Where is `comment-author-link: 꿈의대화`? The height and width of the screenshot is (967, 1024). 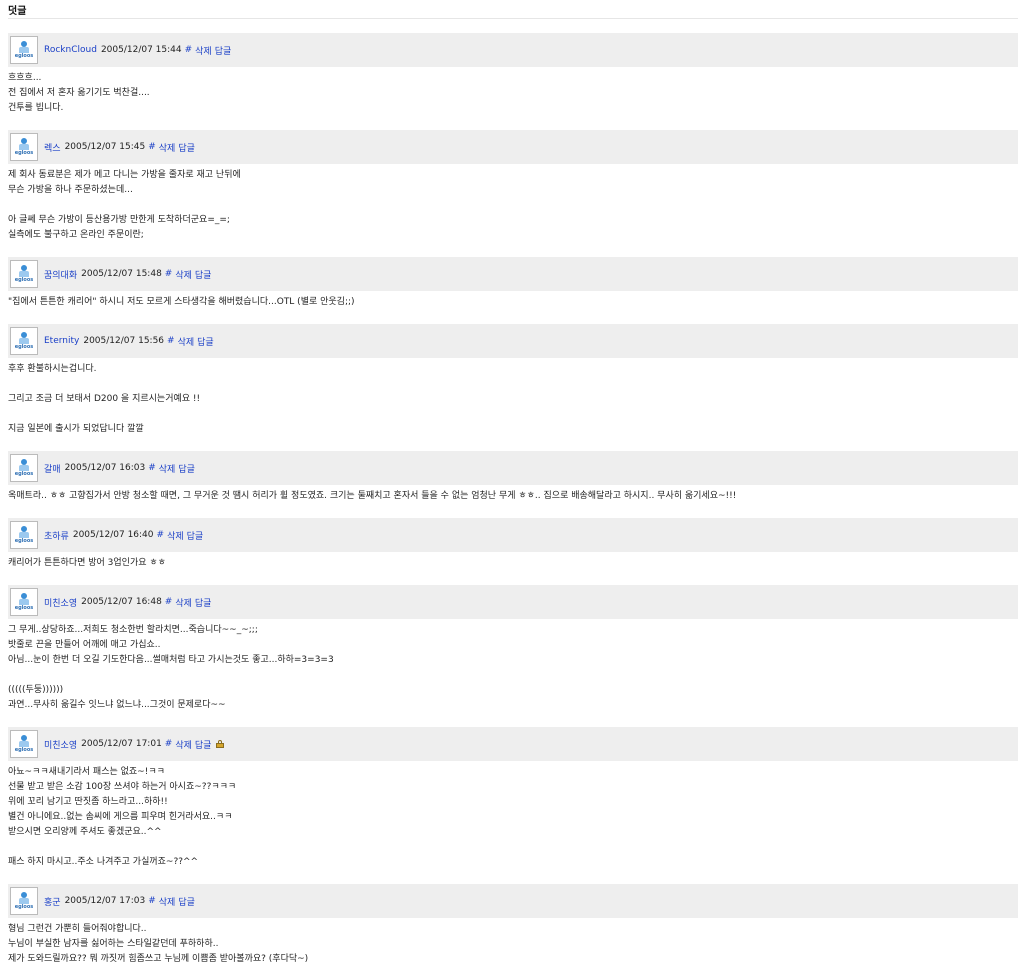
comment-author-link: 꿈의대화 is located at coordinates (60, 274).